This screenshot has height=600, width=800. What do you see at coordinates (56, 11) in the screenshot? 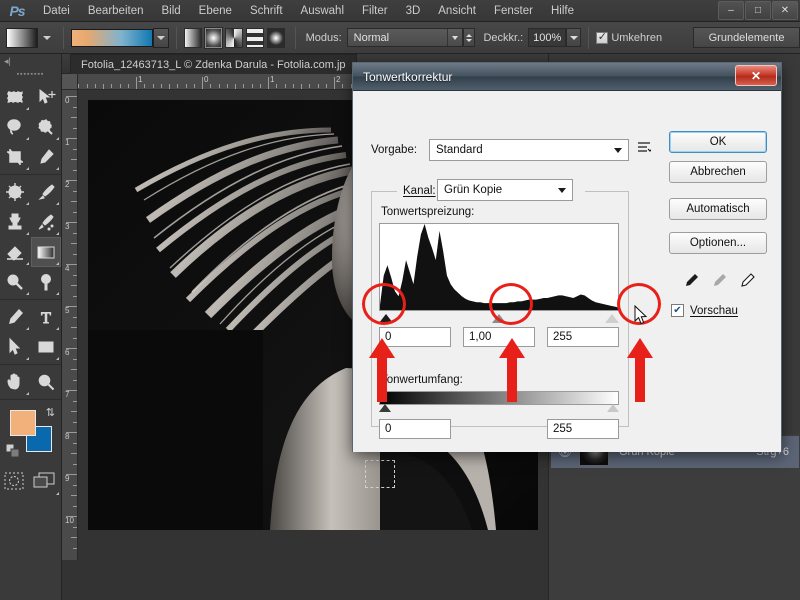
I see `menu-datei: Datei` at bounding box center [56, 11].